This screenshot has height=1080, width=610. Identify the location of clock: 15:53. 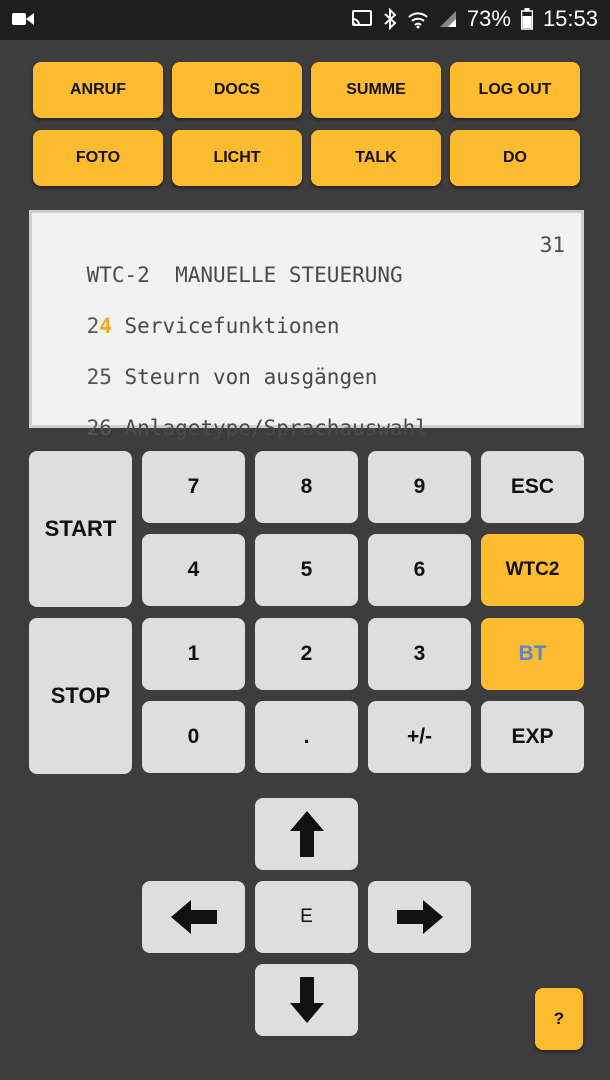
(570, 18).